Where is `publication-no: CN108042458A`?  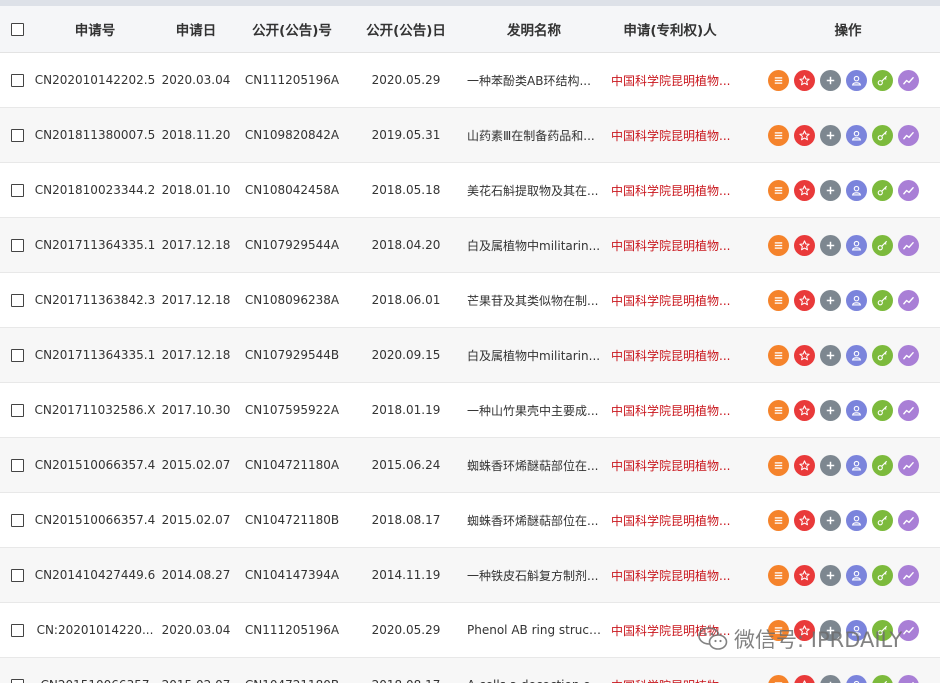 publication-no: CN108042458A is located at coordinates (292, 190).